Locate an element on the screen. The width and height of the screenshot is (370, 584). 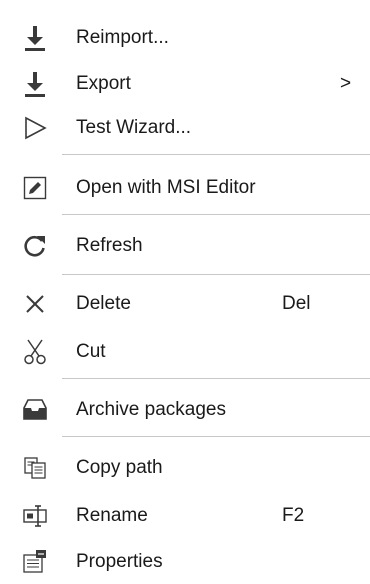
refresh-icon is located at coordinates (35, 246).